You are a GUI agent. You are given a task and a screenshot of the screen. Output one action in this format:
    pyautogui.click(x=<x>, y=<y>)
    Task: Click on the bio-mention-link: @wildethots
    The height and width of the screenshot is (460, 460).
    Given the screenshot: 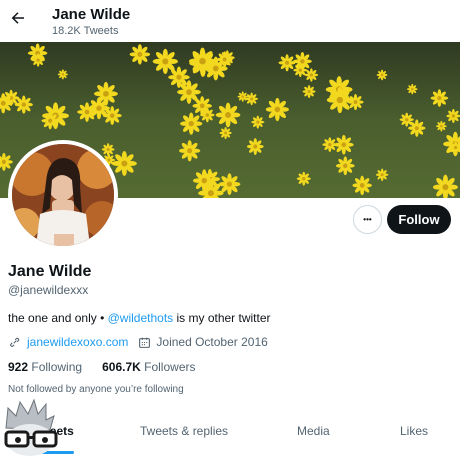 What is the action you would take?
    pyautogui.click(x=141, y=318)
    